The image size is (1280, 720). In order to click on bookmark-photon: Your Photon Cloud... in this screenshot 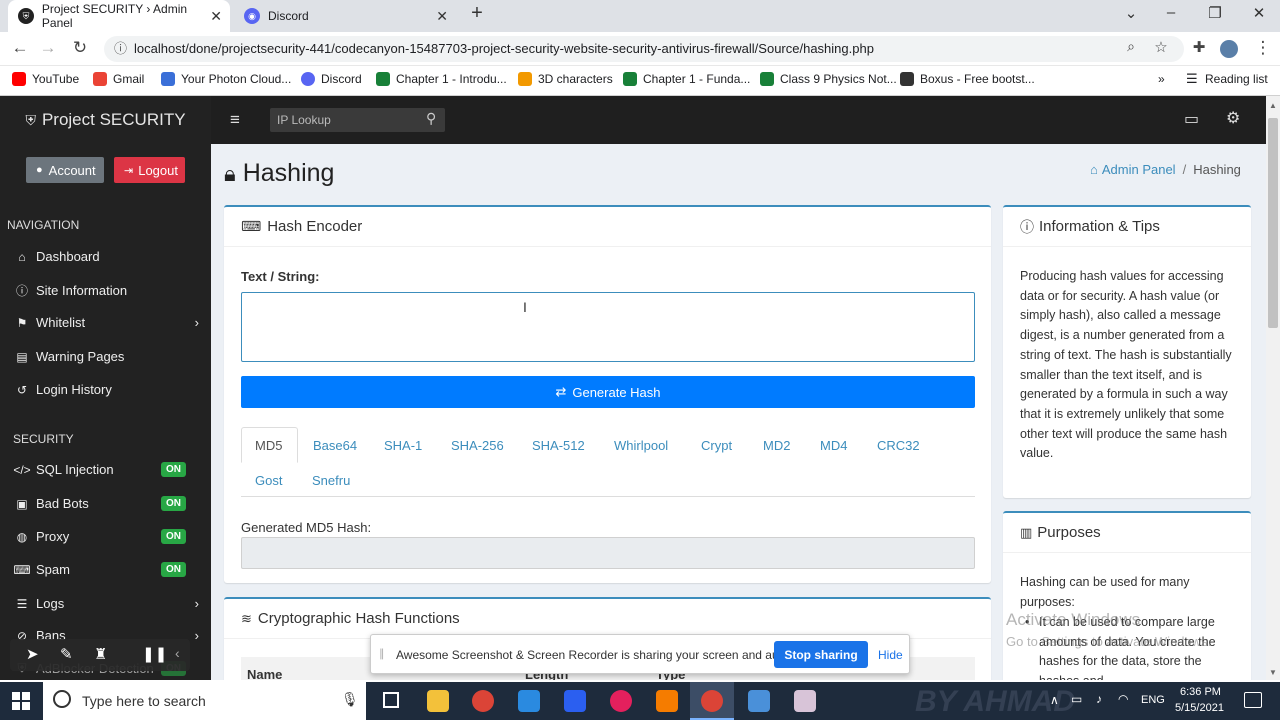, I will do `click(226, 79)`.